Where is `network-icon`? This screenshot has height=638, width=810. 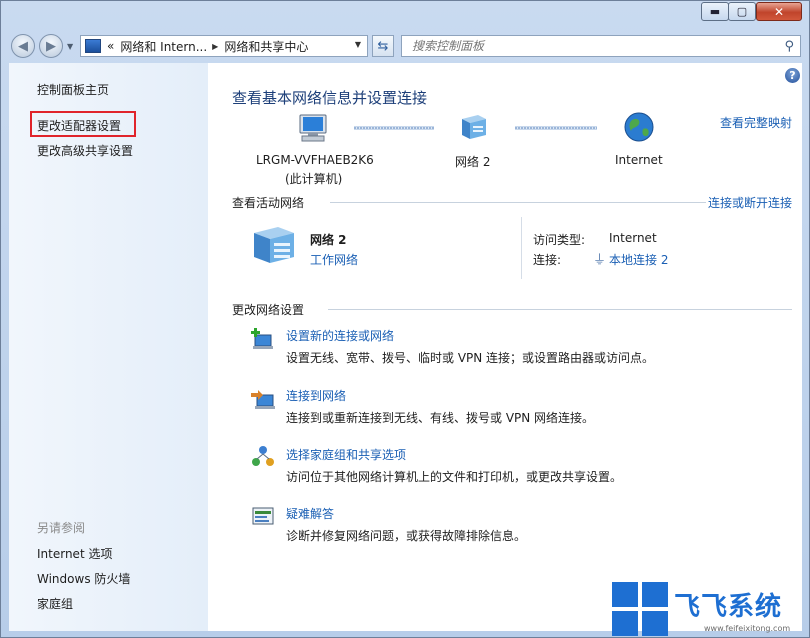
network-icon is located at coordinates (474, 128).